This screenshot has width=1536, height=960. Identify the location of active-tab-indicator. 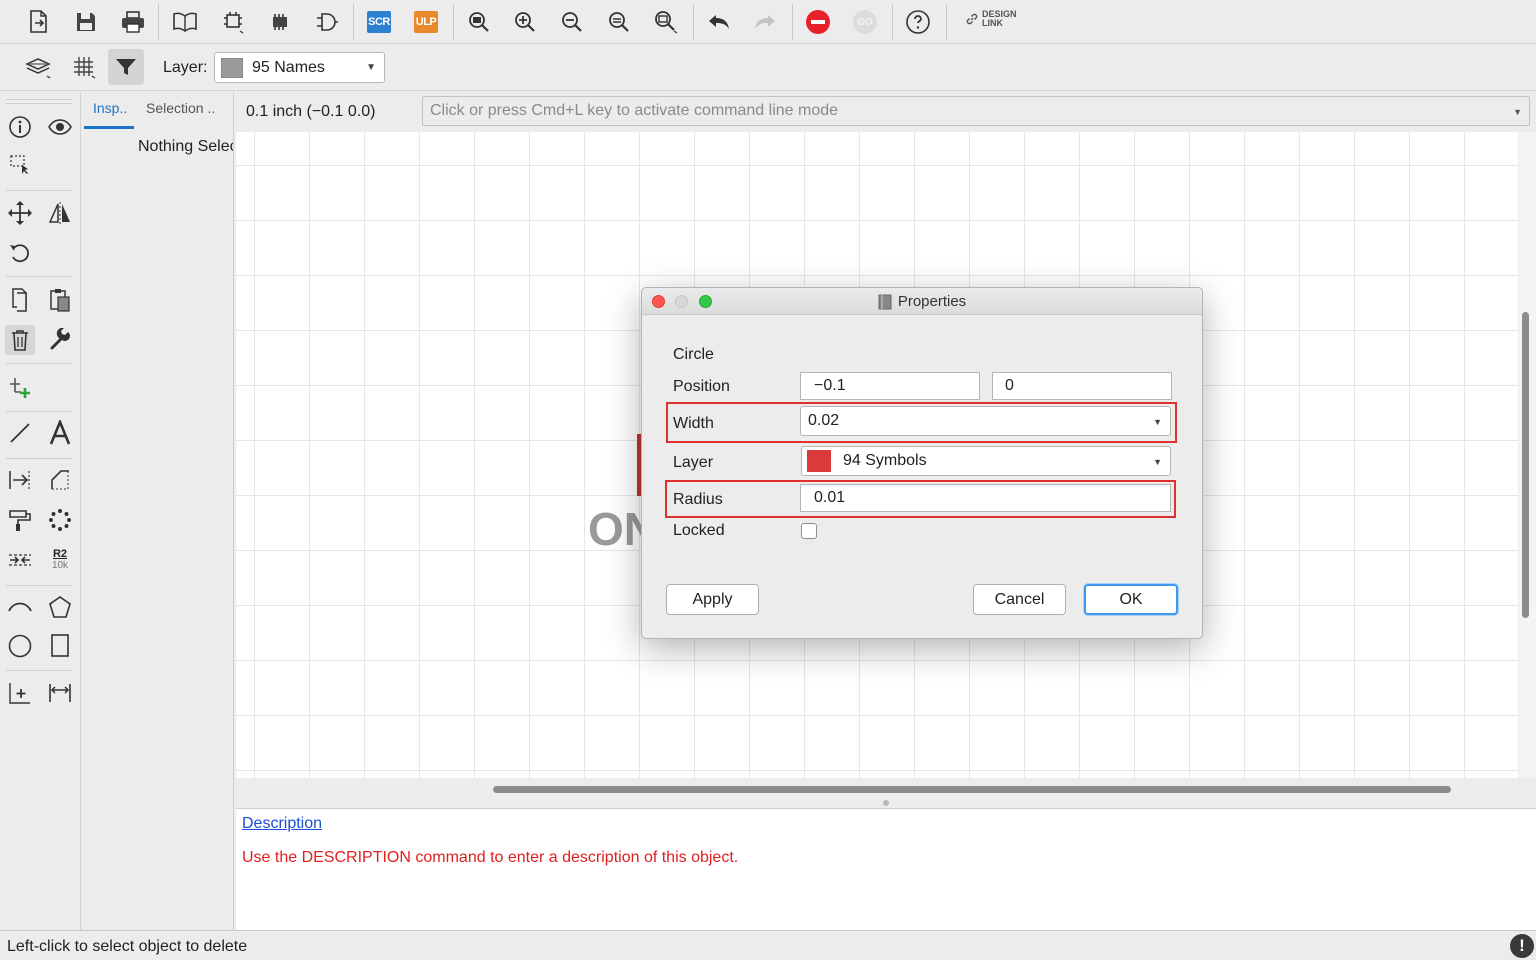
(109, 127).